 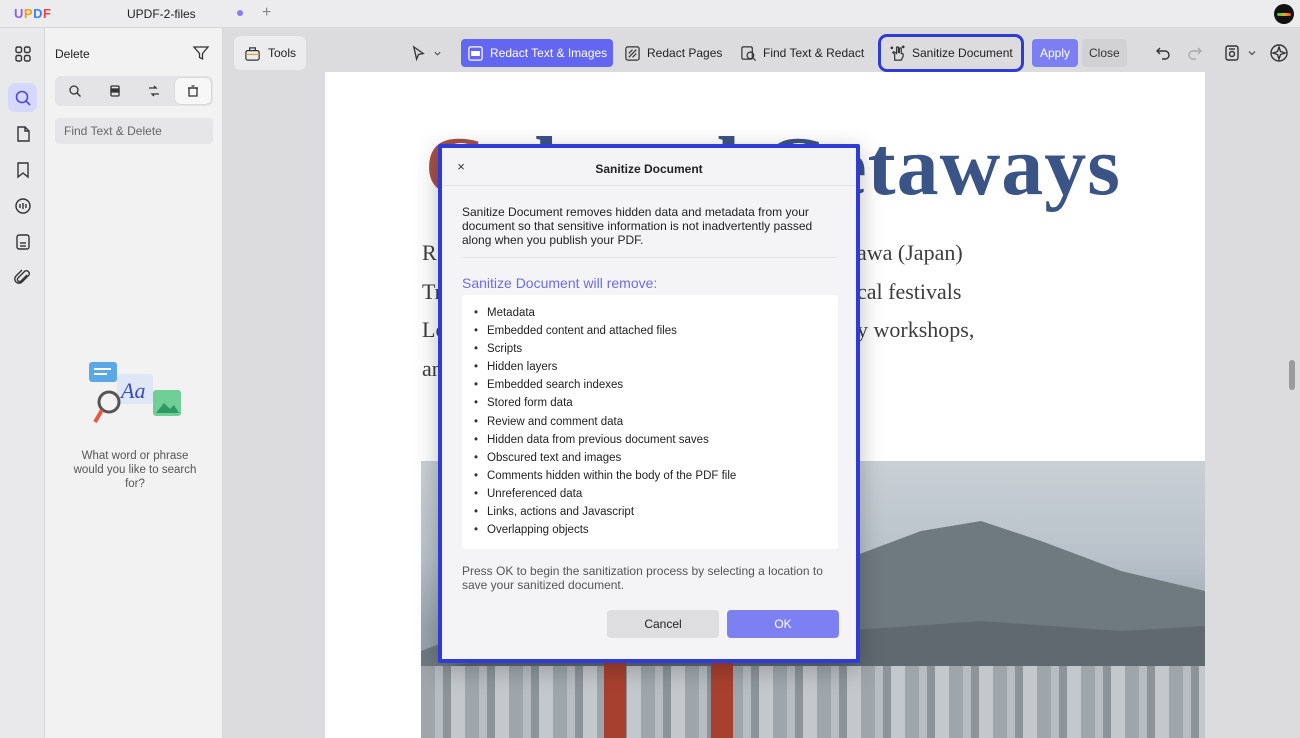 I want to click on find-text-delete-input, so click(x=134, y=131).